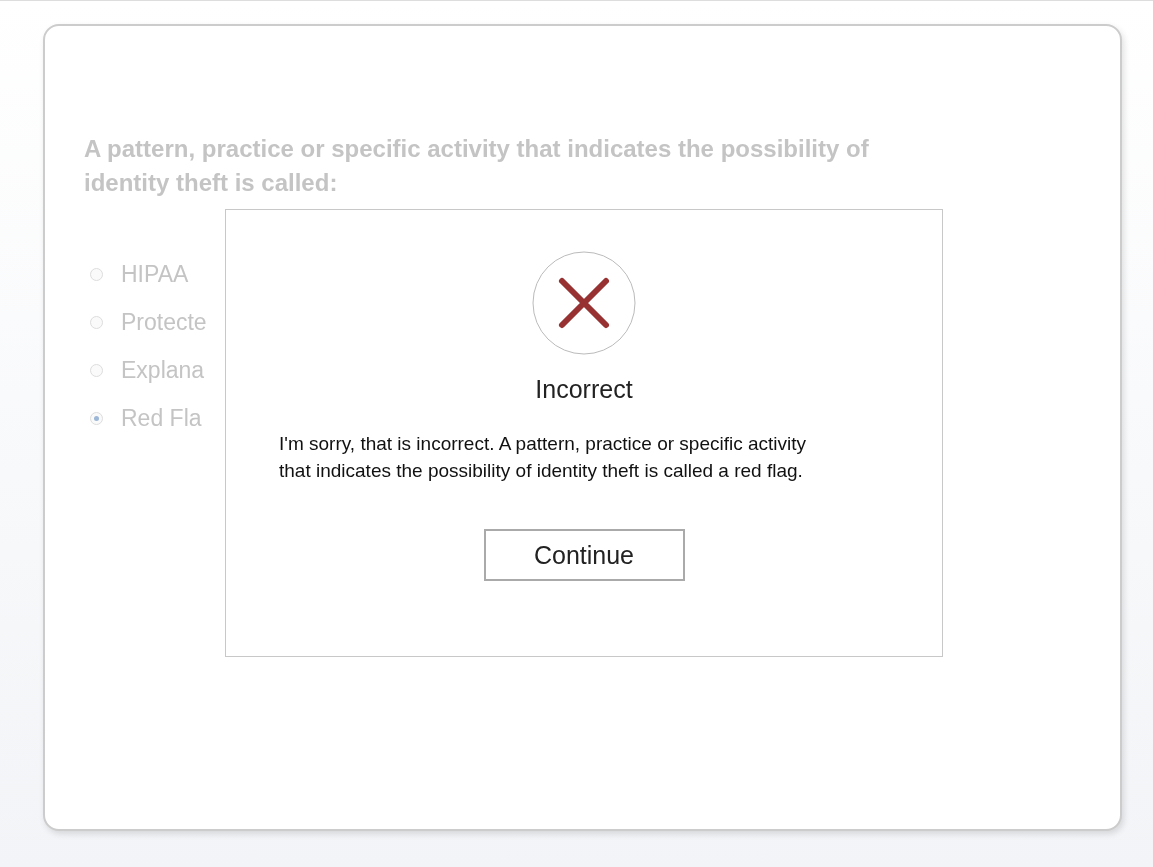 Image resolution: width=1153 pixels, height=867 pixels. What do you see at coordinates (163, 370) in the screenshot?
I see `option-label: Explana` at bounding box center [163, 370].